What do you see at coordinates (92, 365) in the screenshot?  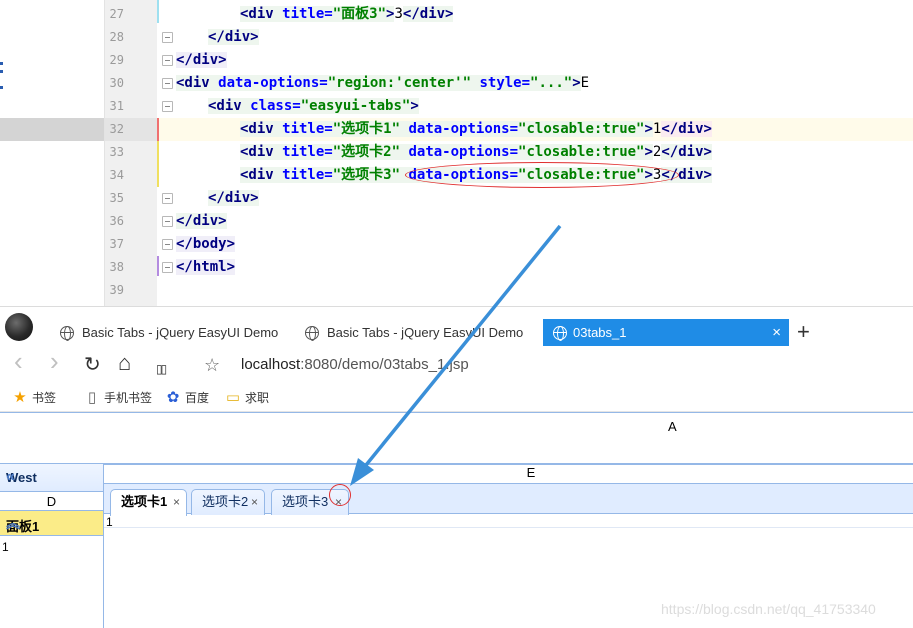 I see `refresh-icon: ↻` at bounding box center [92, 365].